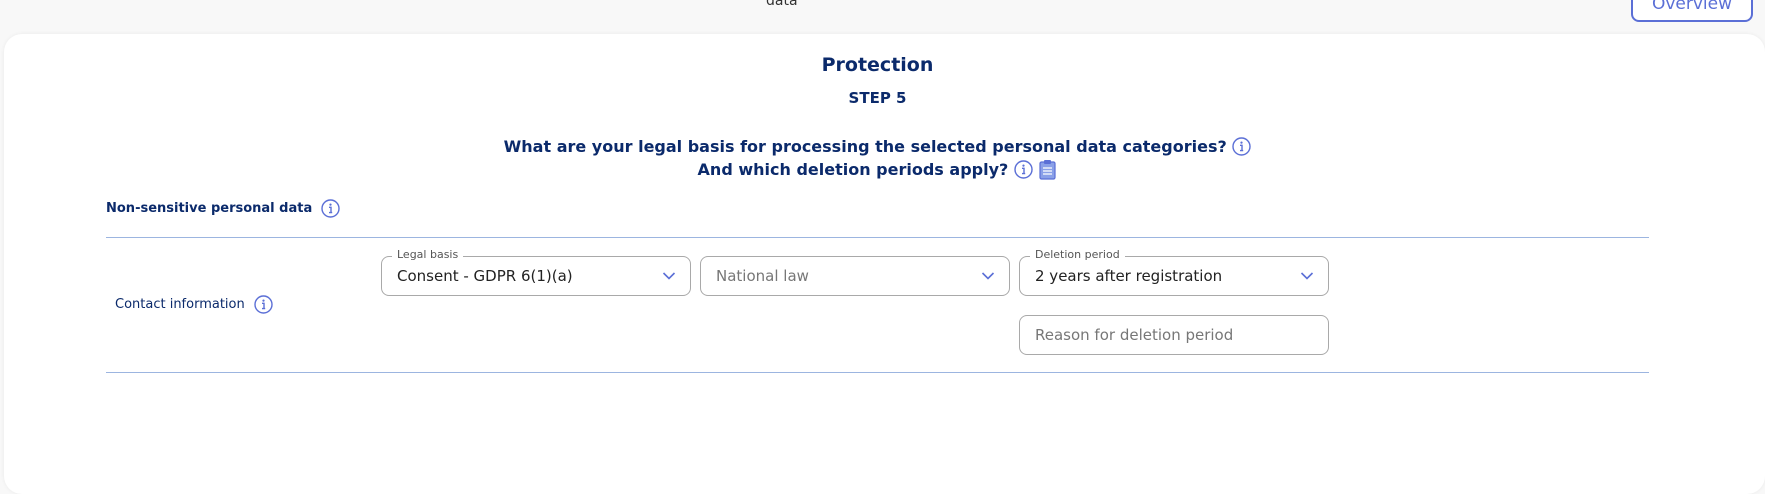 The width and height of the screenshot is (1765, 494). I want to click on question-deletion-periods: And which deletion periods apply?, so click(877, 169).